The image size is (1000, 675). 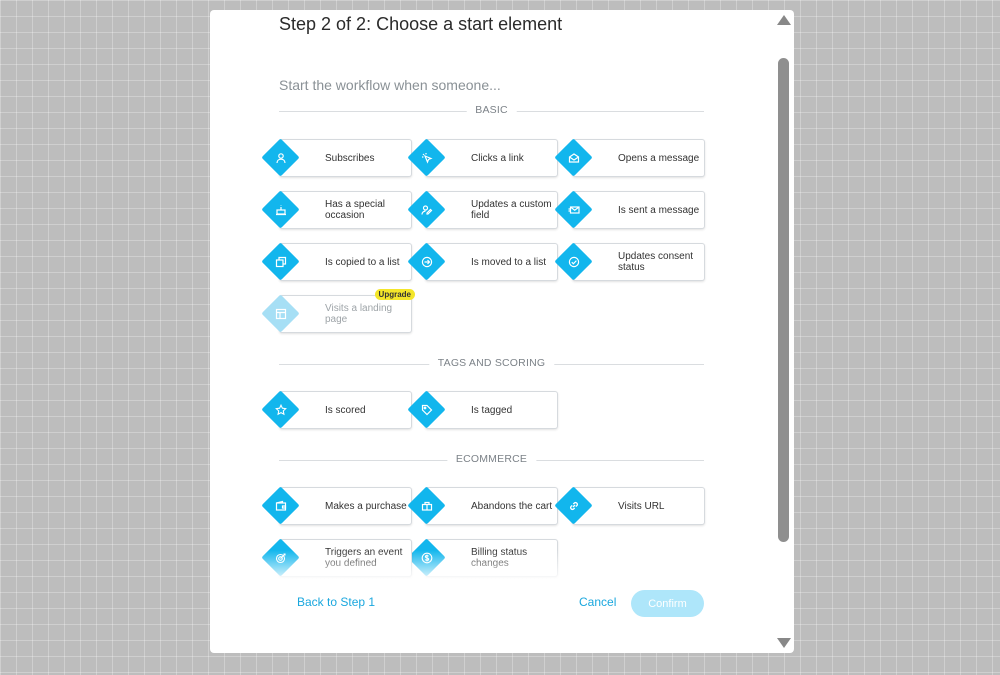 I want to click on card-is-tagged: Is tagged, so click(x=482, y=409).